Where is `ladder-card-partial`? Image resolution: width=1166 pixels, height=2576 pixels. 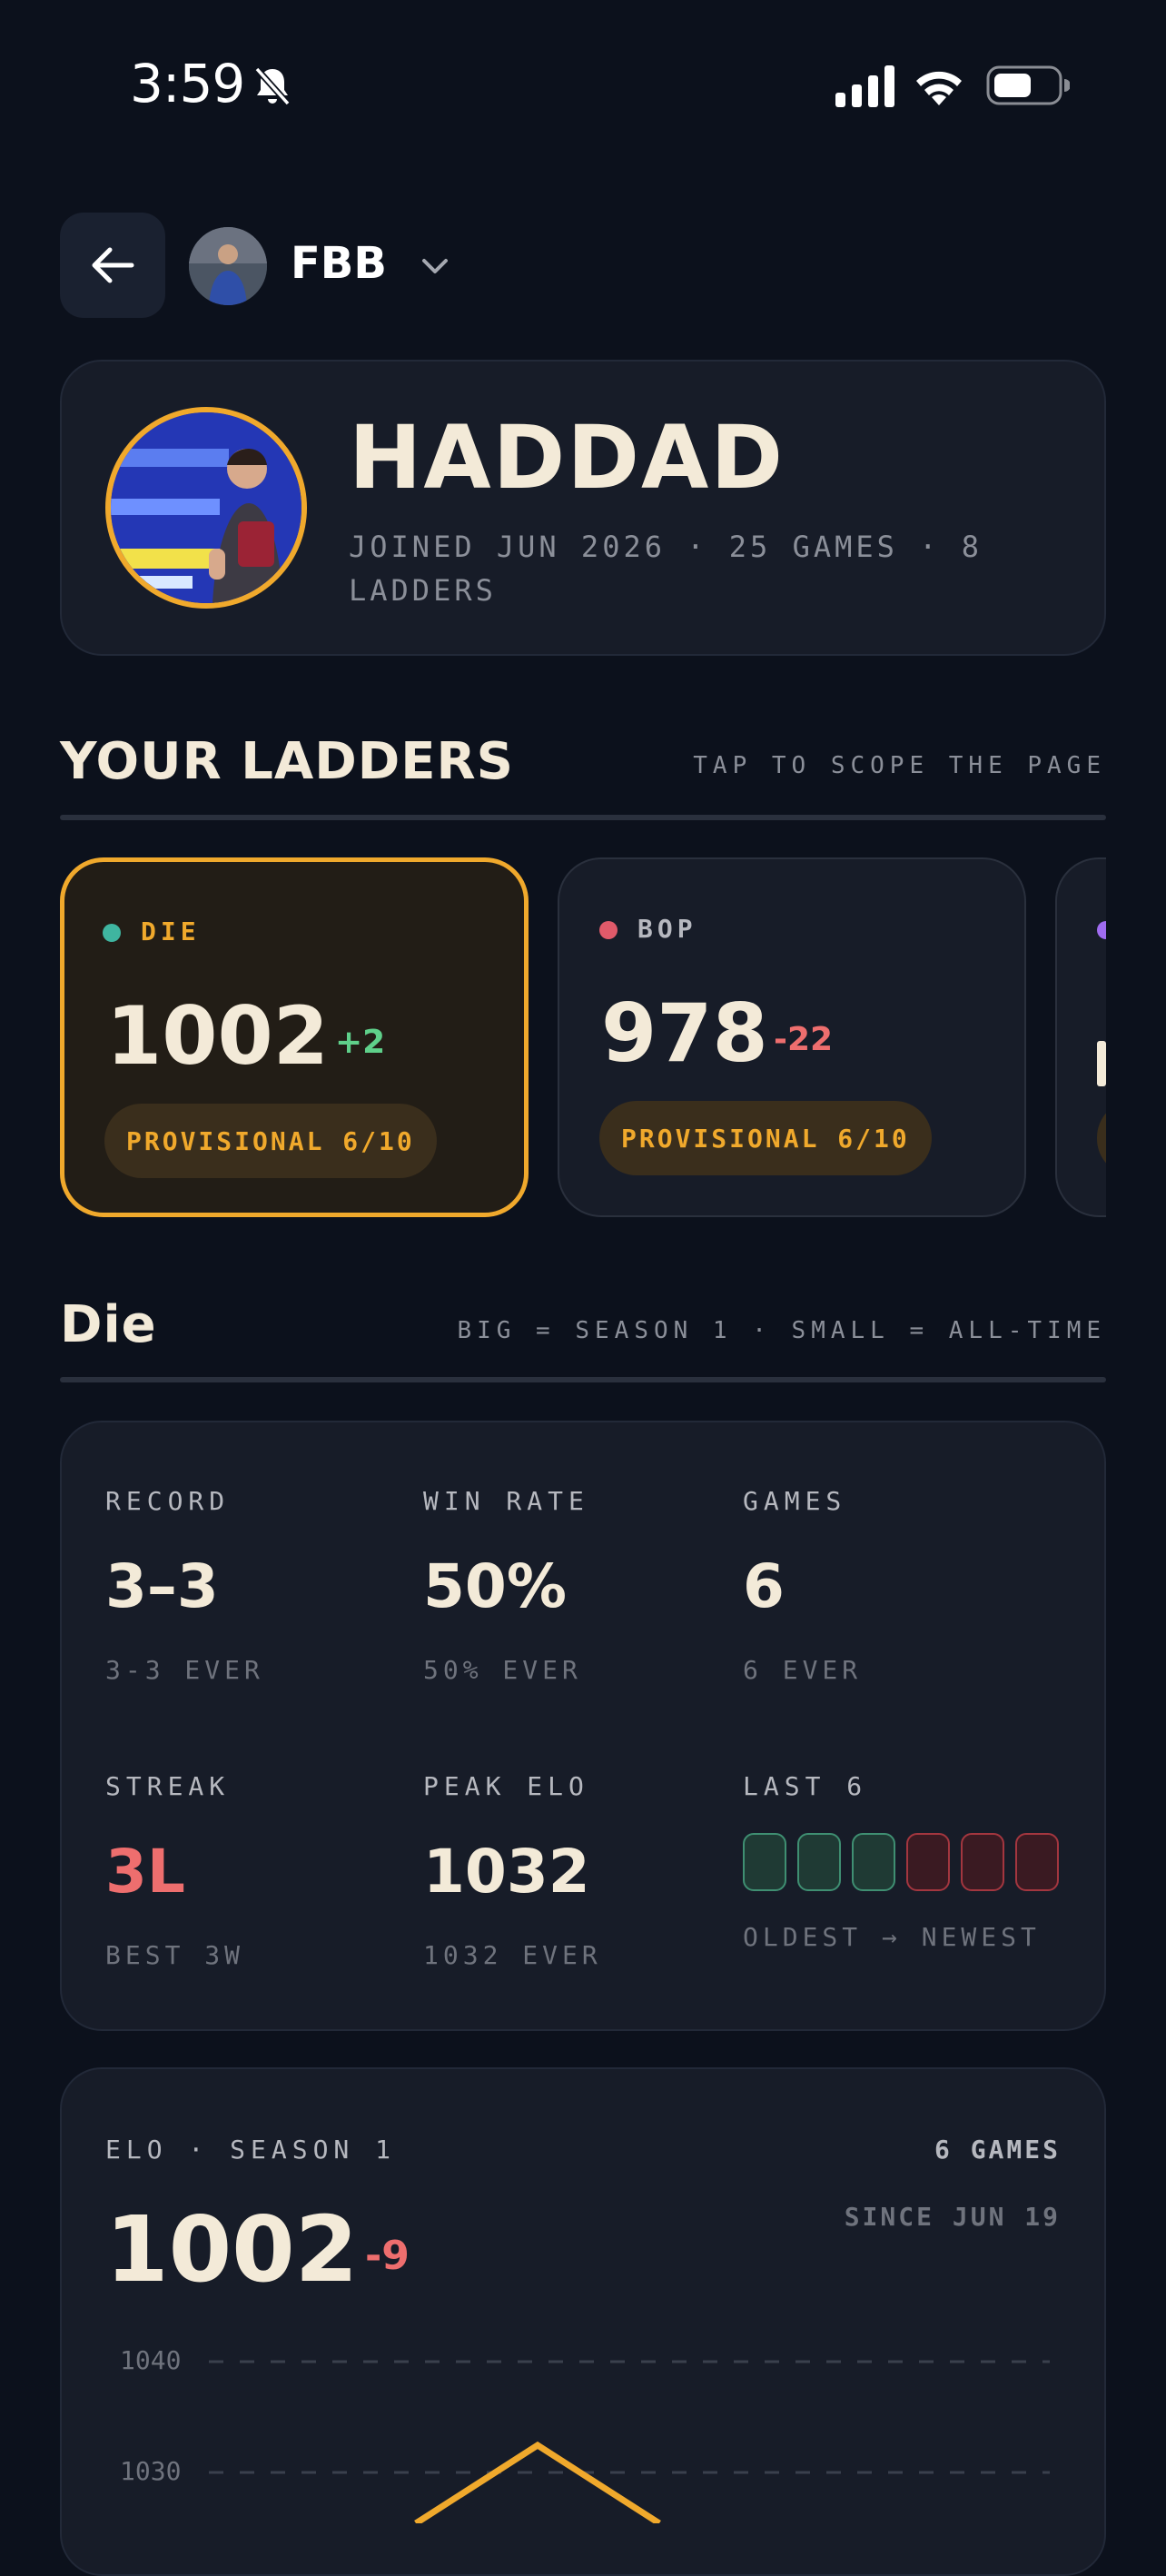
ladder-card-partial is located at coordinates (1080, 1037).